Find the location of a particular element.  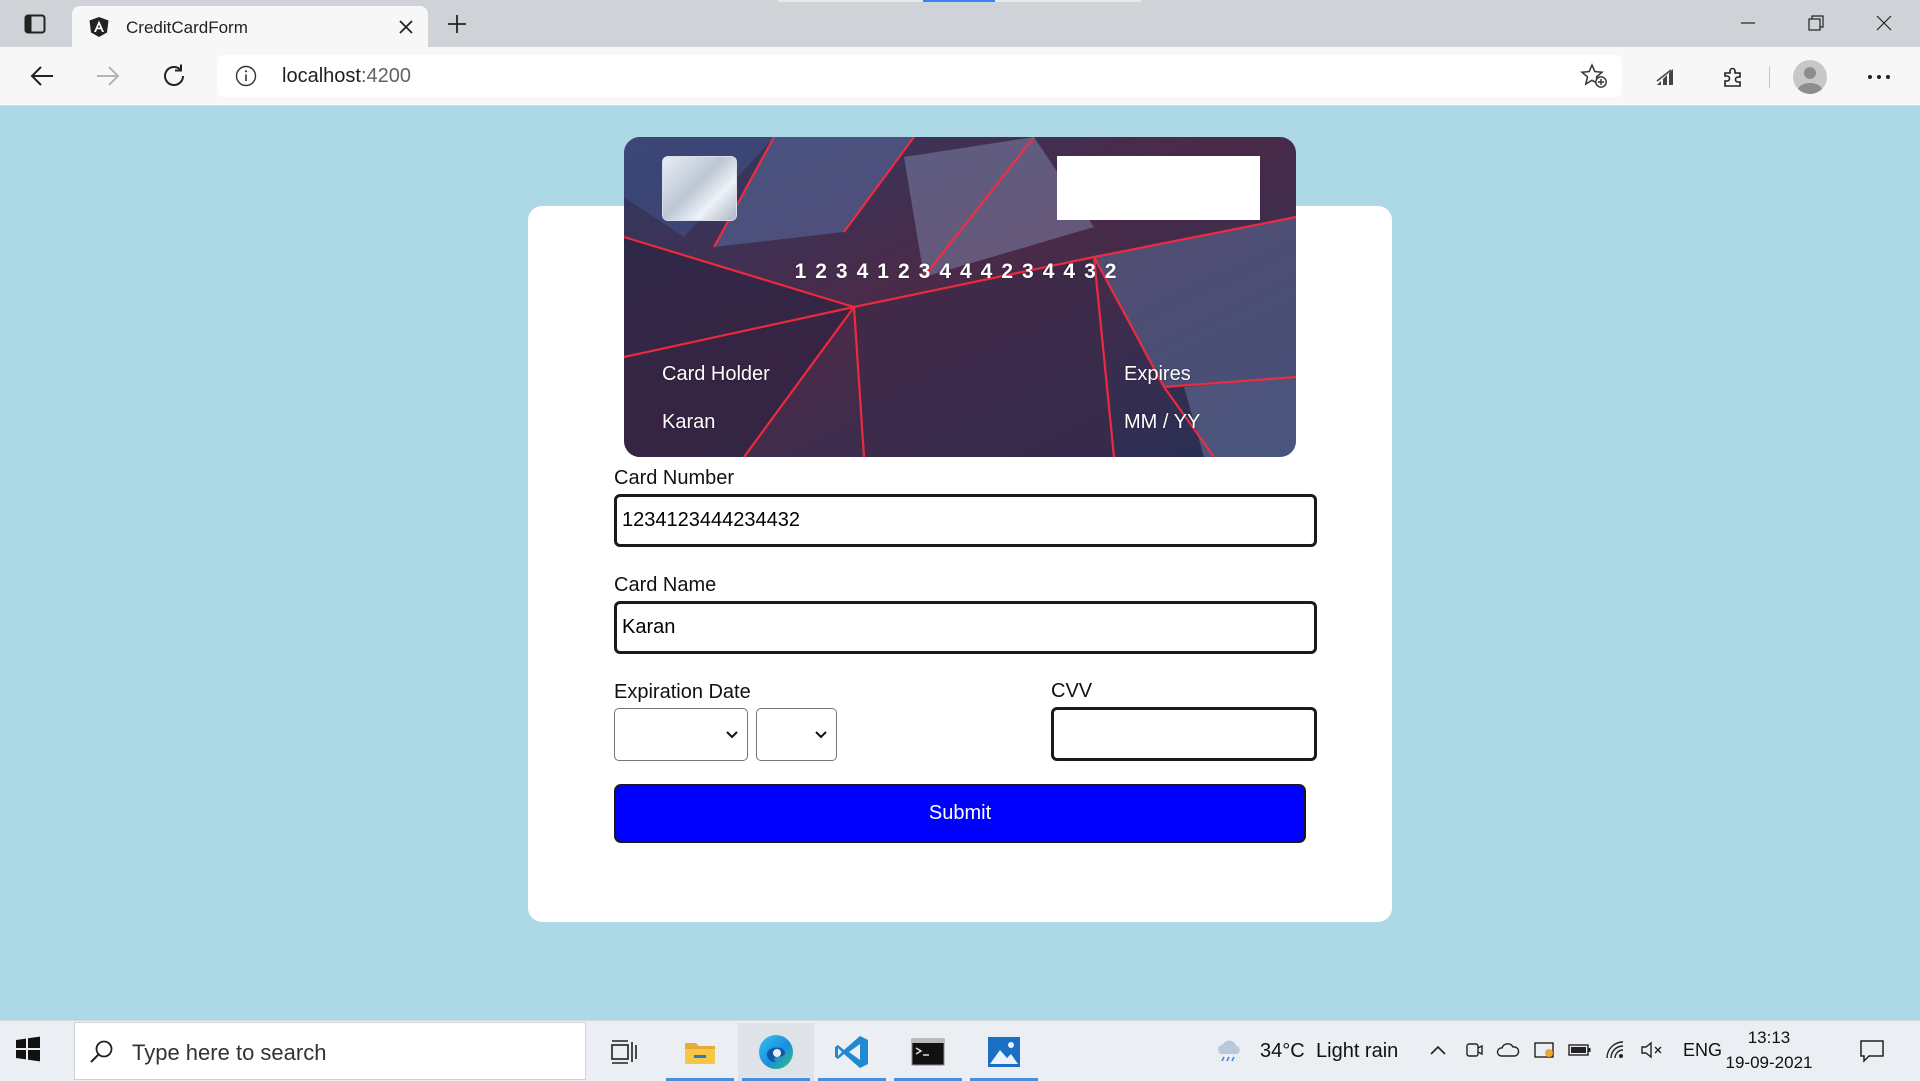

add-favorite-icon is located at coordinates (1594, 76).